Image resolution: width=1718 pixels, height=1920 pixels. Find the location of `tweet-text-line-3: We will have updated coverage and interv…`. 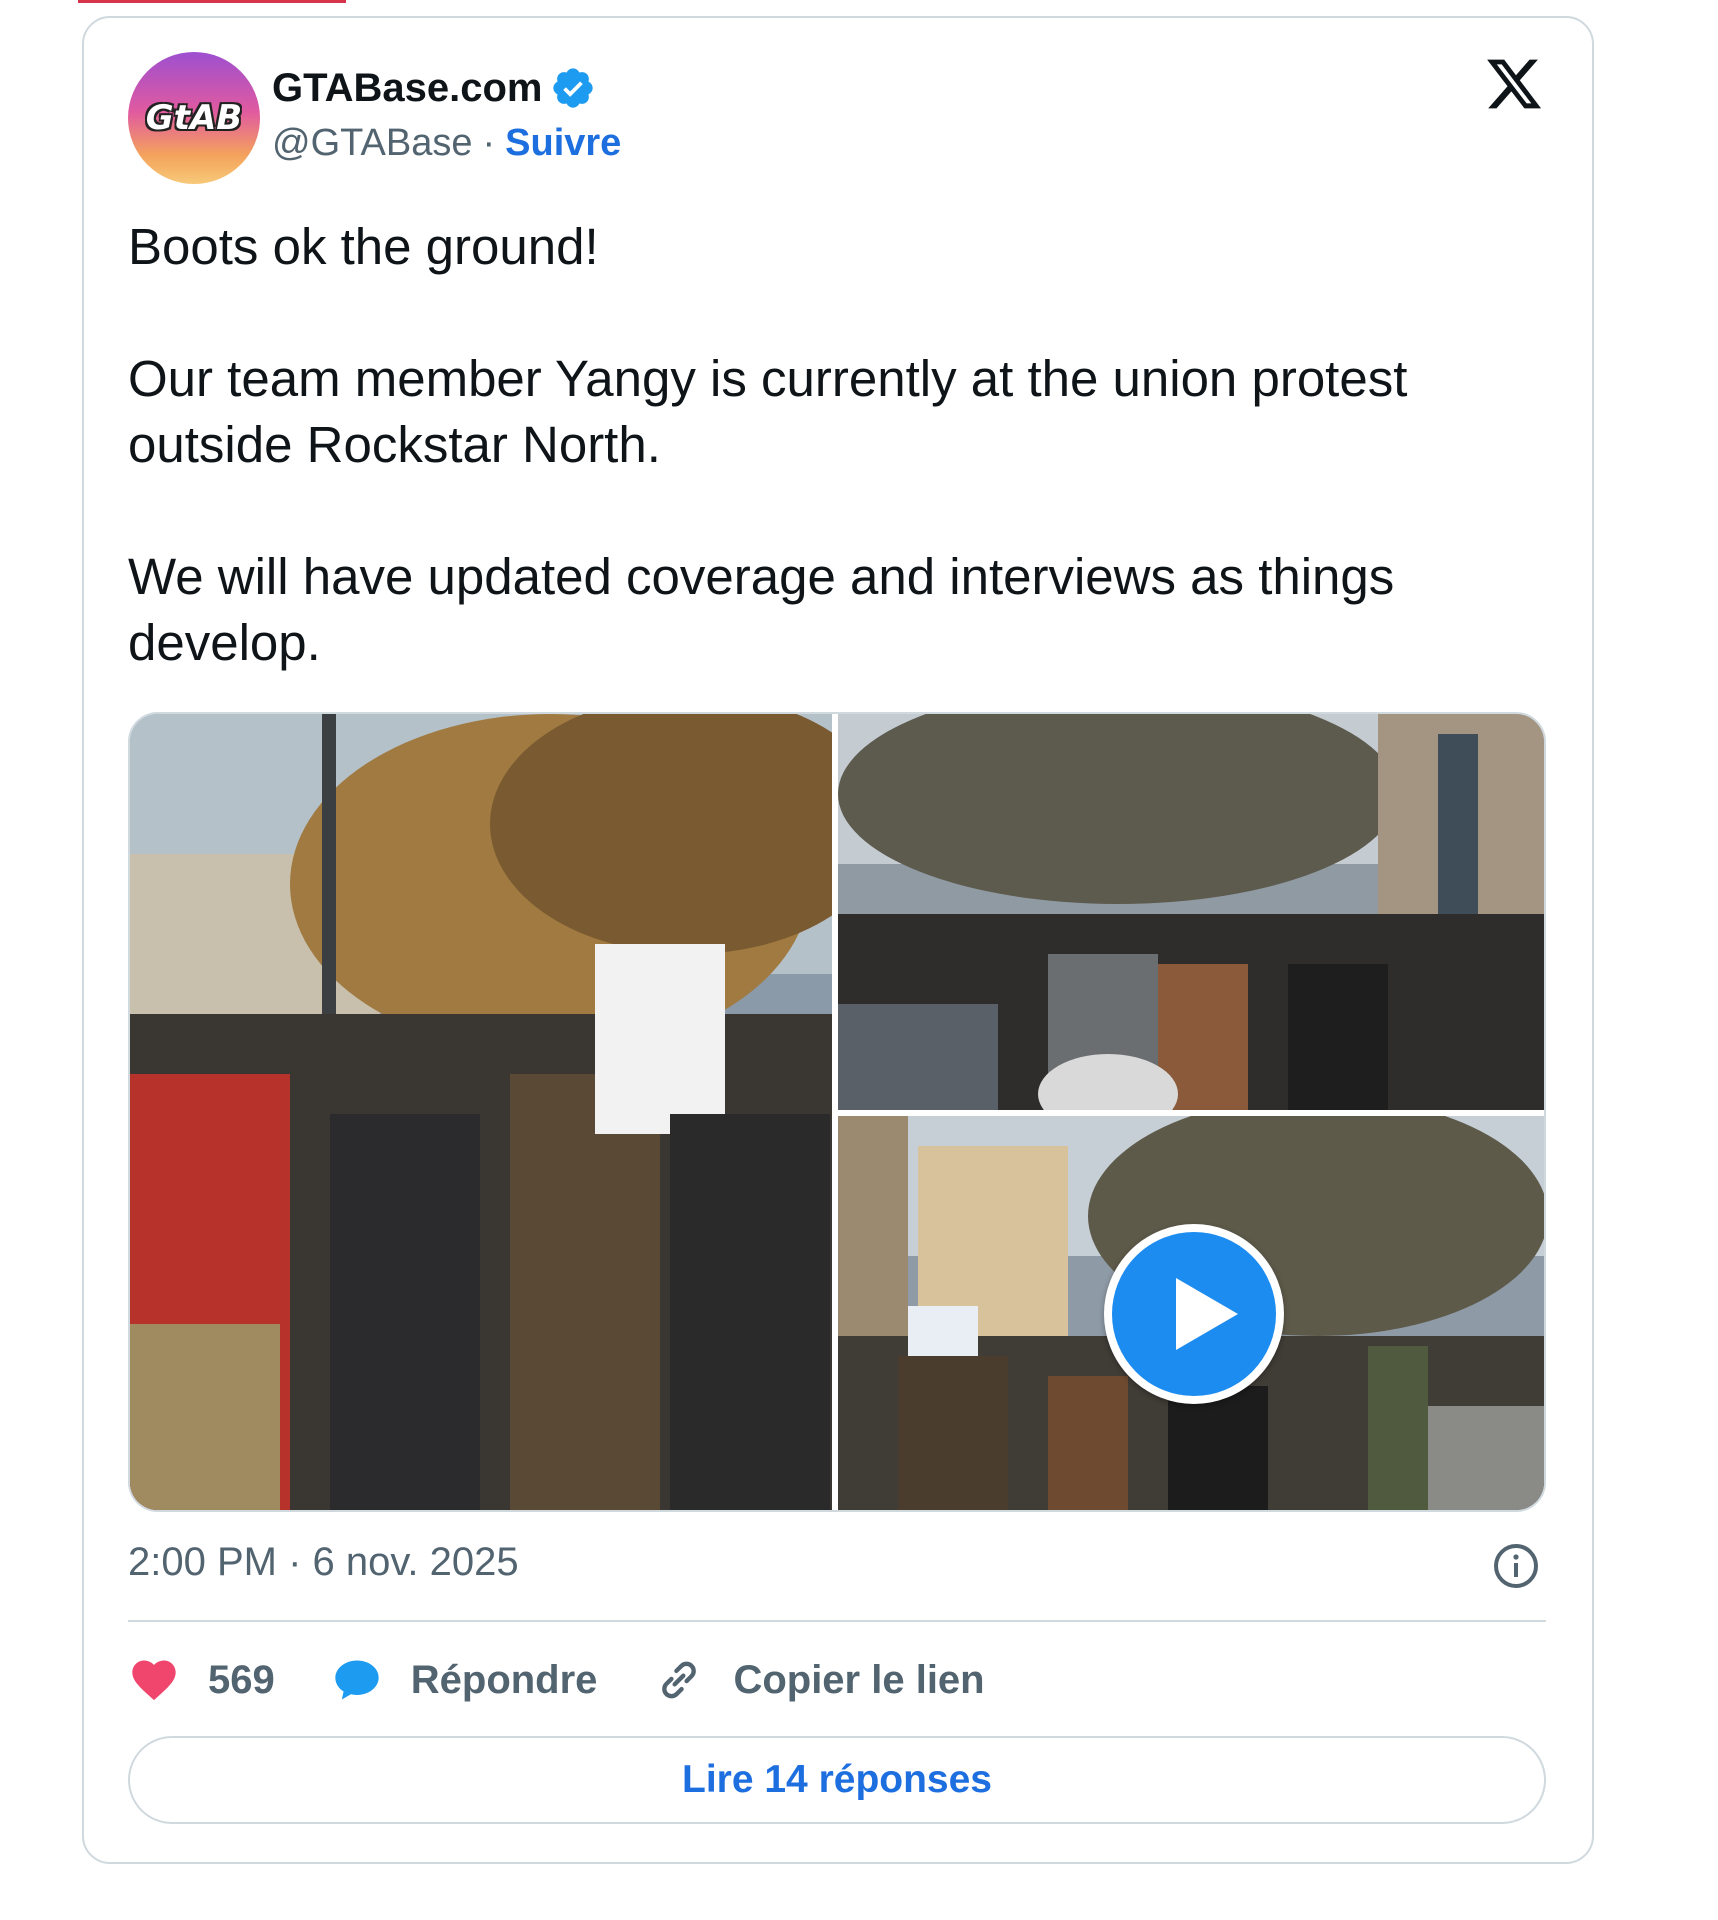

tweet-text-line-3: We will have updated coverage and interv… is located at coordinates (761, 609).